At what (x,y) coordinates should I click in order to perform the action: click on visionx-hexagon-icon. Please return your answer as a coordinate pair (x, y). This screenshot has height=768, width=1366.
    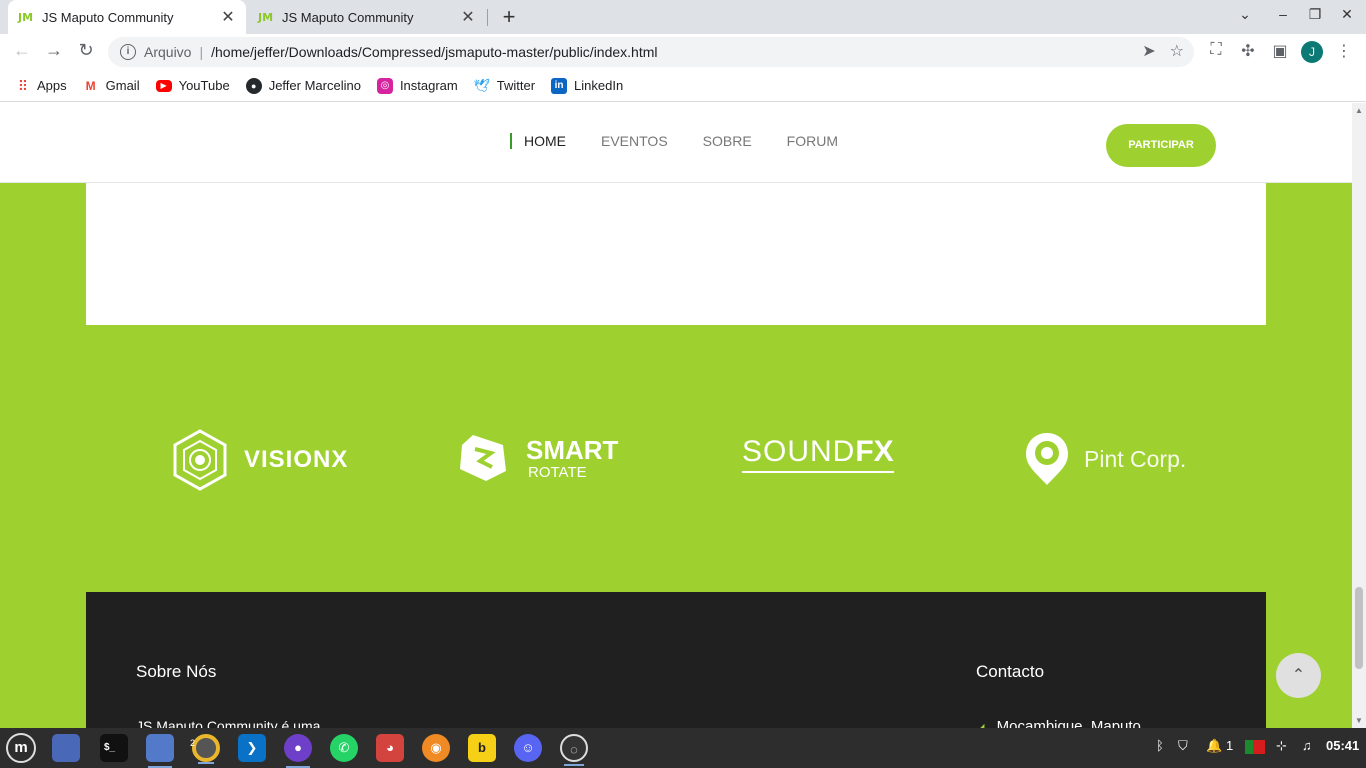
    Looking at the image, I should click on (200, 460).